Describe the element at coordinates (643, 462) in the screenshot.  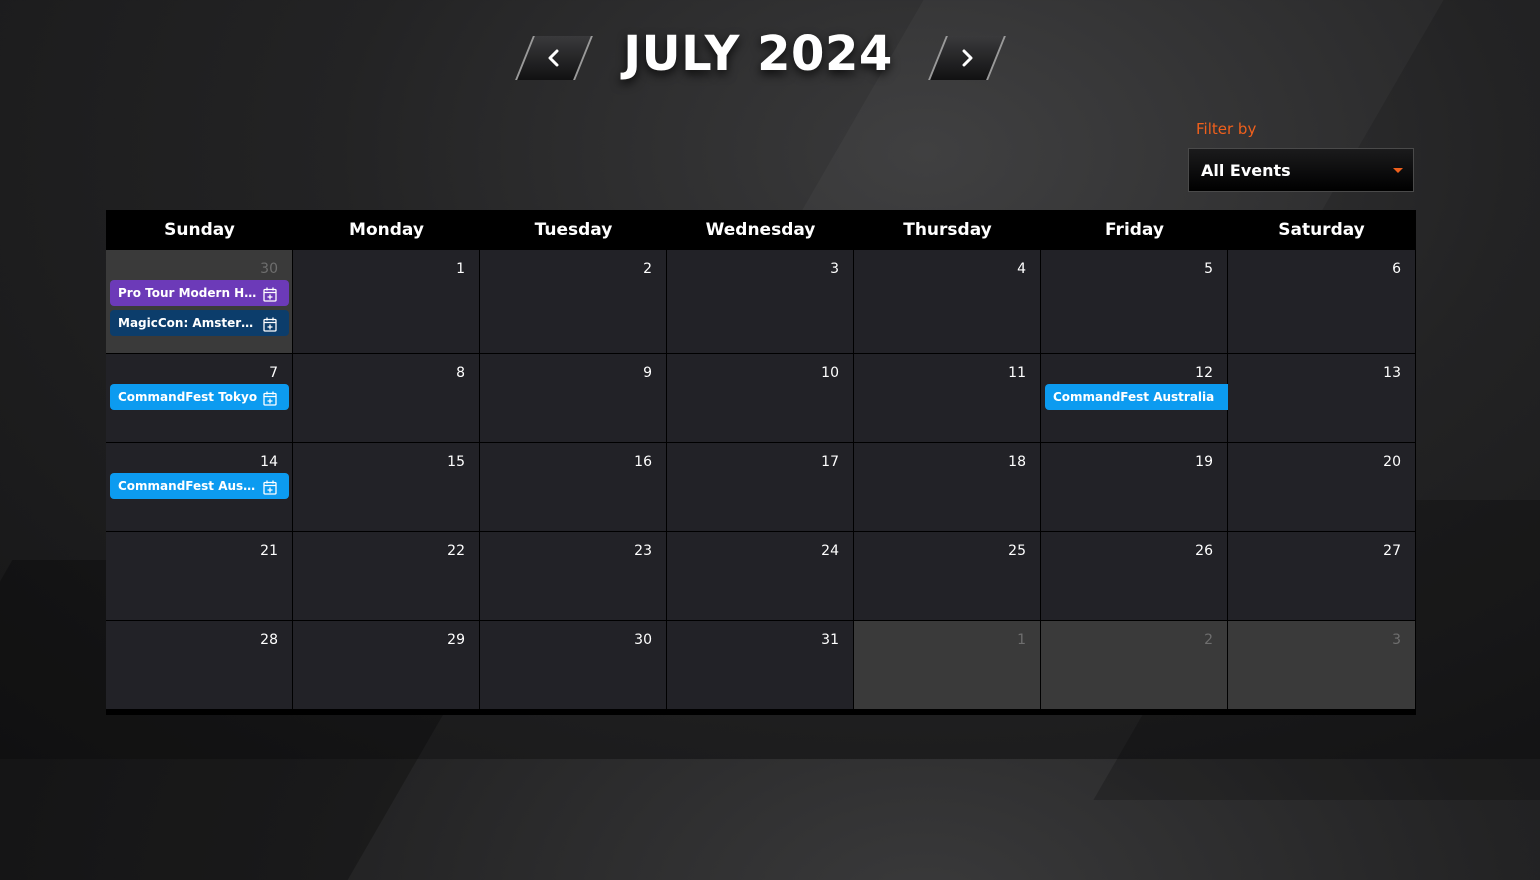
I see `day-number: 16` at that location.